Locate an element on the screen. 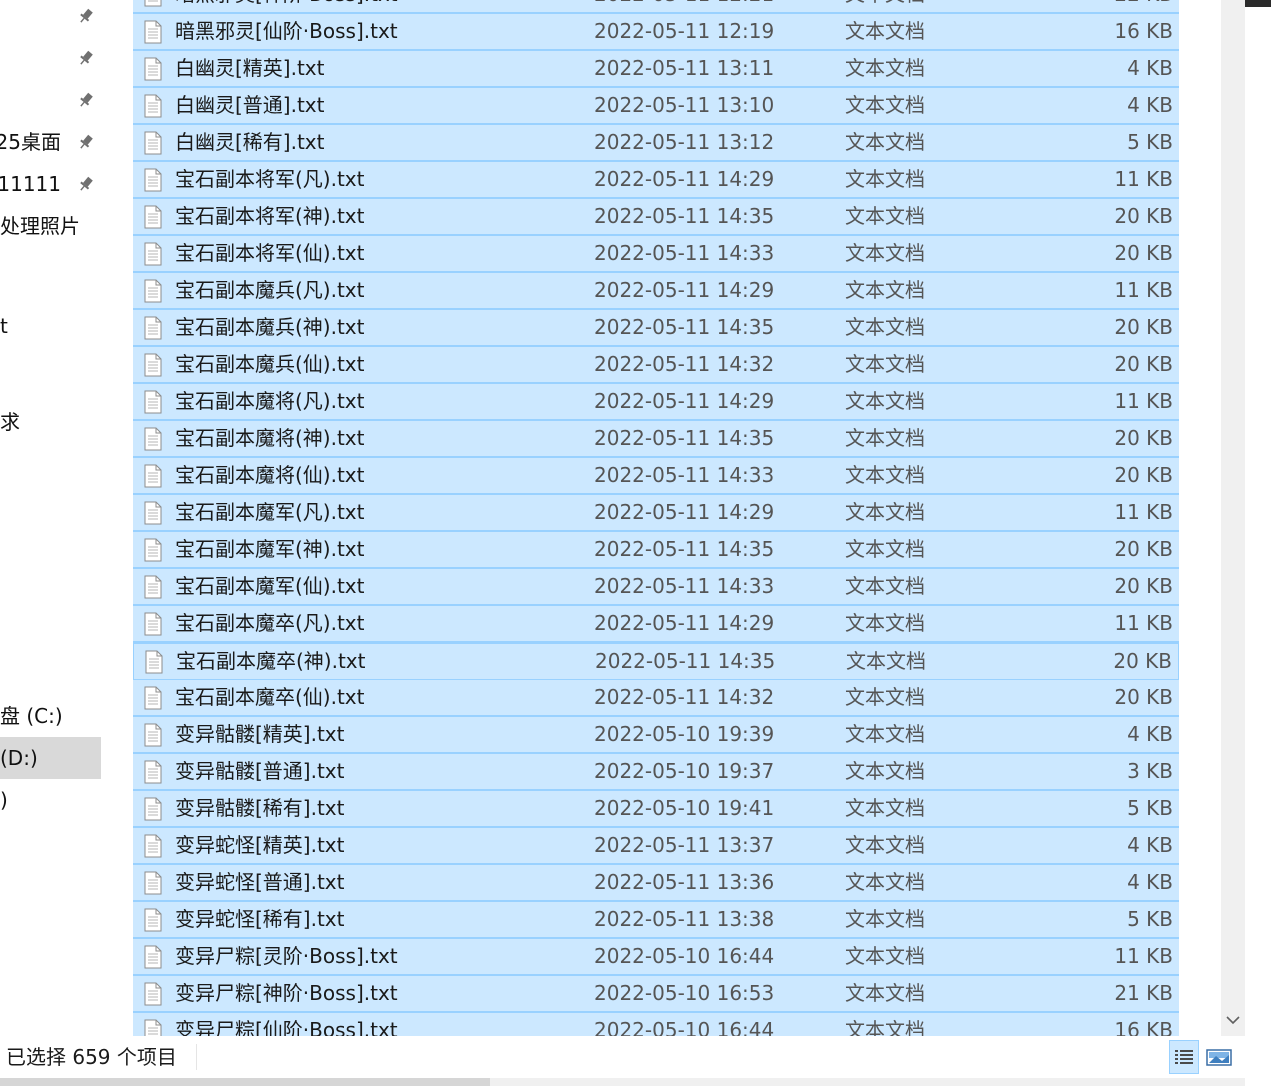 The width and height of the screenshot is (1271, 1086). nav-item-label: ) is located at coordinates (4, 800).